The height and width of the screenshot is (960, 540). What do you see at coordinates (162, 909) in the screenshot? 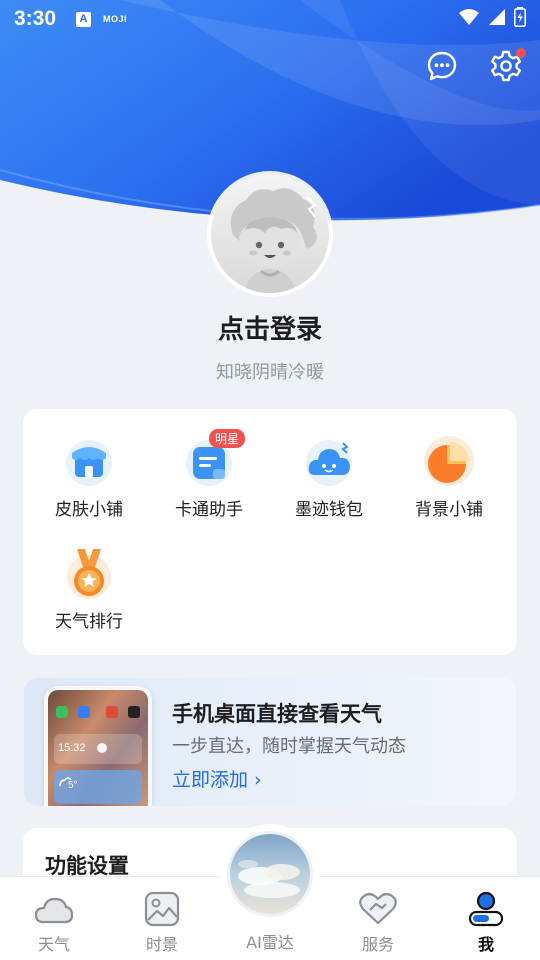
I see `image-icon` at bounding box center [162, 909].